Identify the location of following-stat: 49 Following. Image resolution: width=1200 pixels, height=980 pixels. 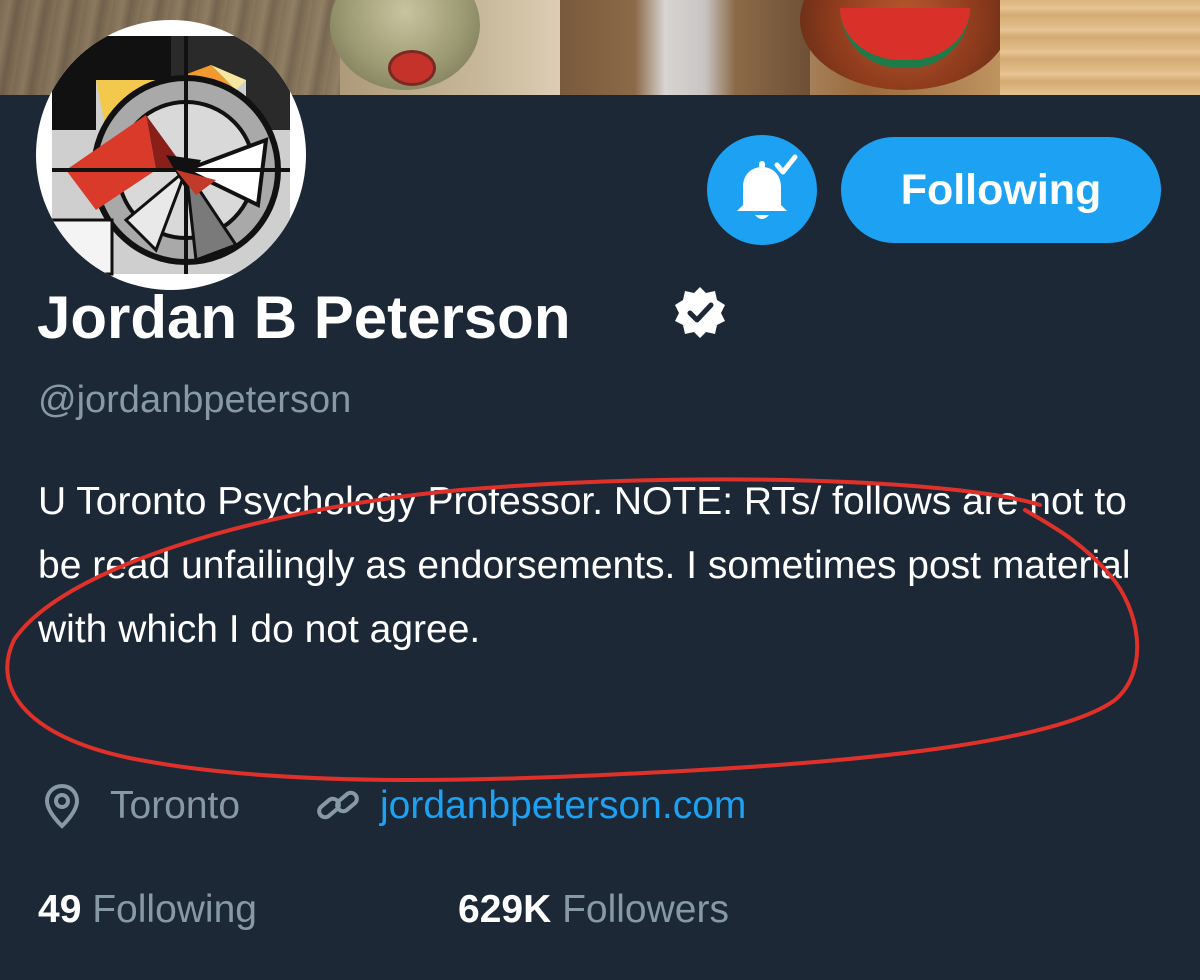
(147, 910).